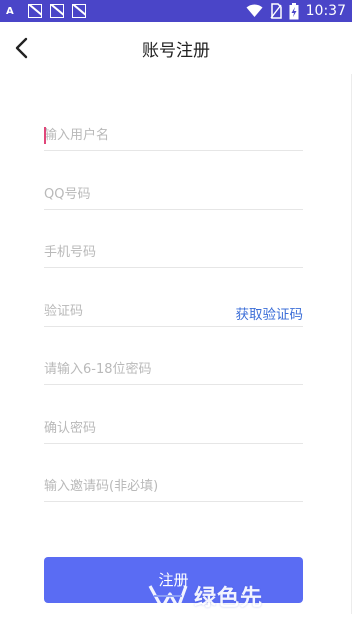 Image resolution: width=352 pixels, height=633 pixels. I want to click on verification-code-input, so click(134, 311).